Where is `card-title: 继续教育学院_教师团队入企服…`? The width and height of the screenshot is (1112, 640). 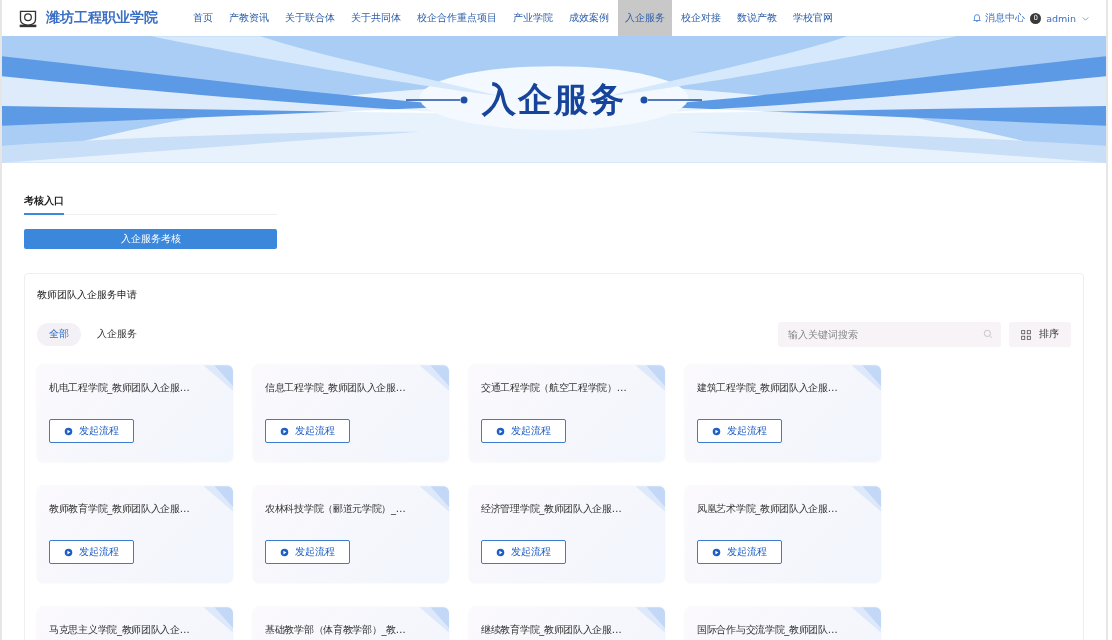
card-title: 继续教育学院_教师团队入企服… is located at coordinates (552, 630).